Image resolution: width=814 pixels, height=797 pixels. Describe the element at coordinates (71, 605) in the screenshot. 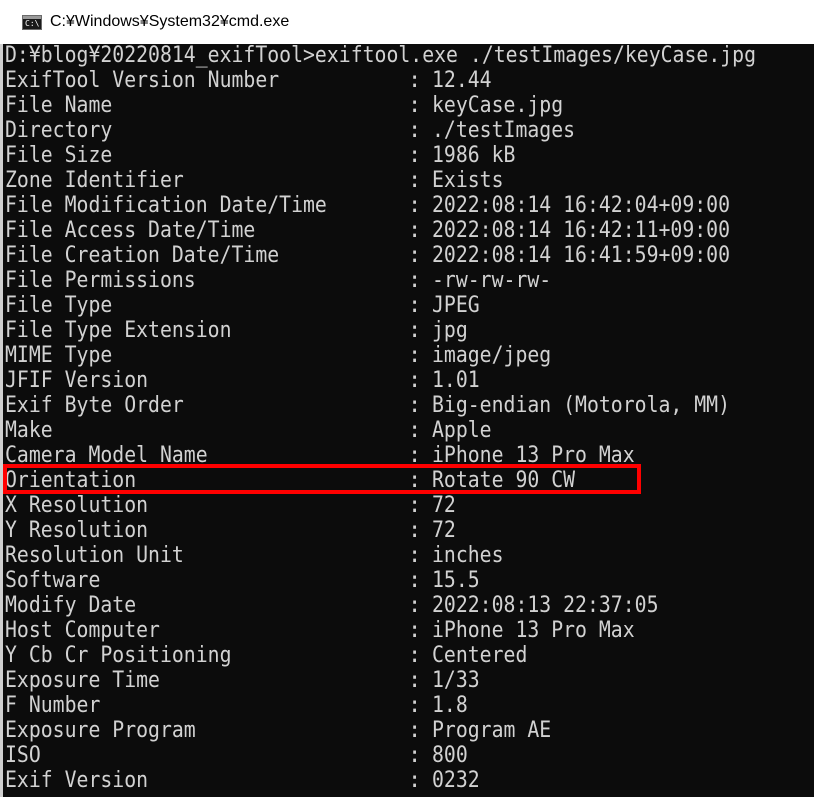

I see `row-tag-name: Modify Date` at that location.